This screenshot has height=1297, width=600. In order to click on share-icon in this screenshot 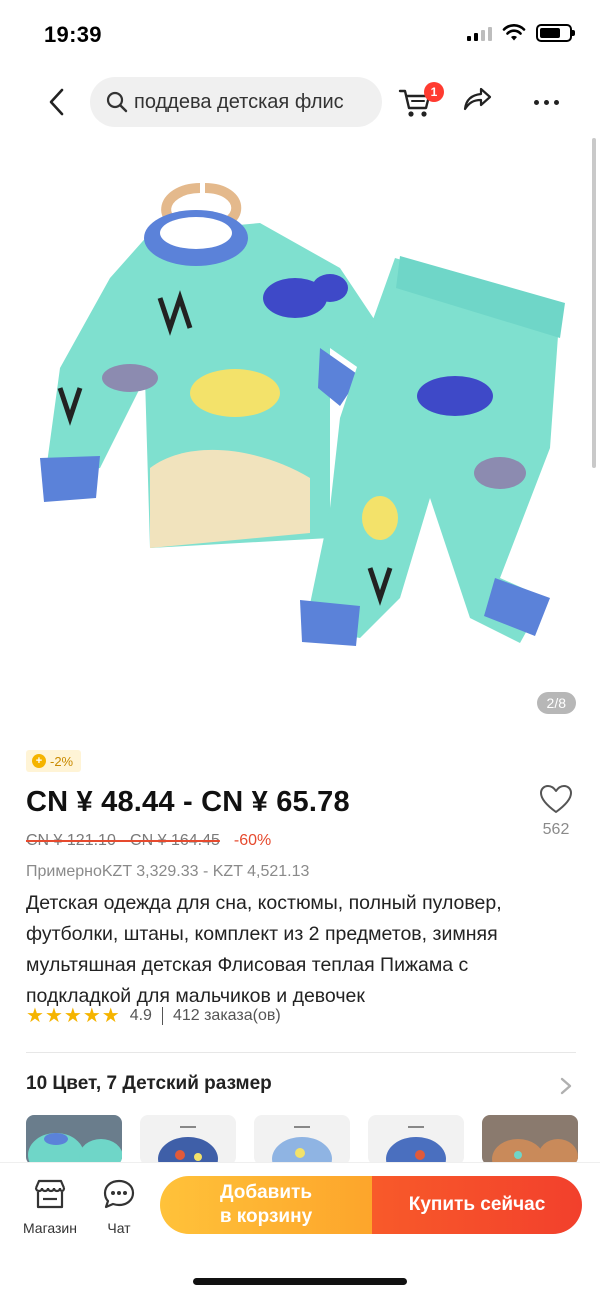, I will do `click(477, 99)`.